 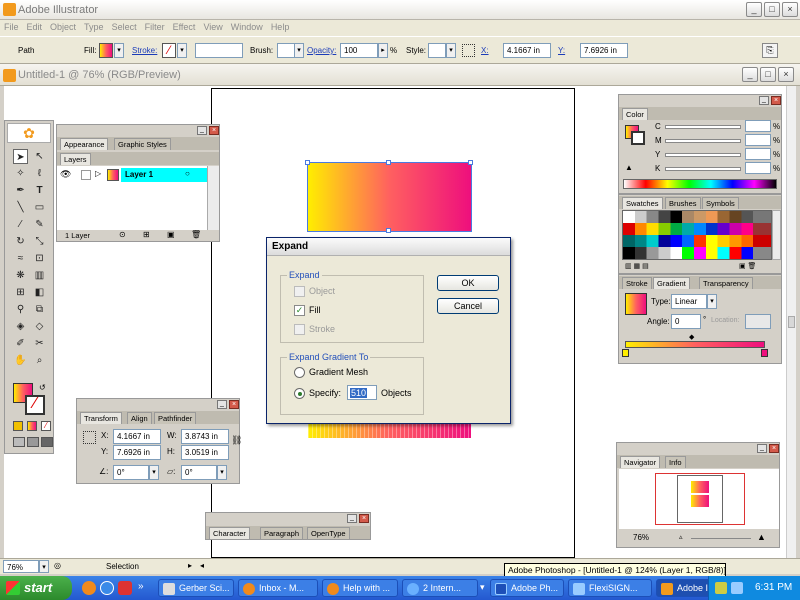 I want to click on rotate-input: 0°, so click(x=131, y=472).